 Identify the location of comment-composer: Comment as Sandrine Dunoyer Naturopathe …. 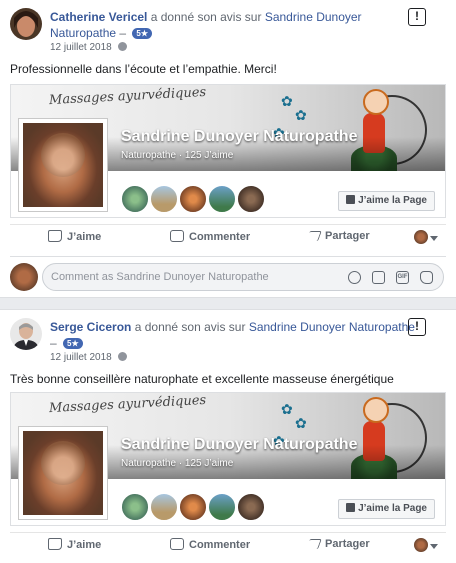
(228, 273).